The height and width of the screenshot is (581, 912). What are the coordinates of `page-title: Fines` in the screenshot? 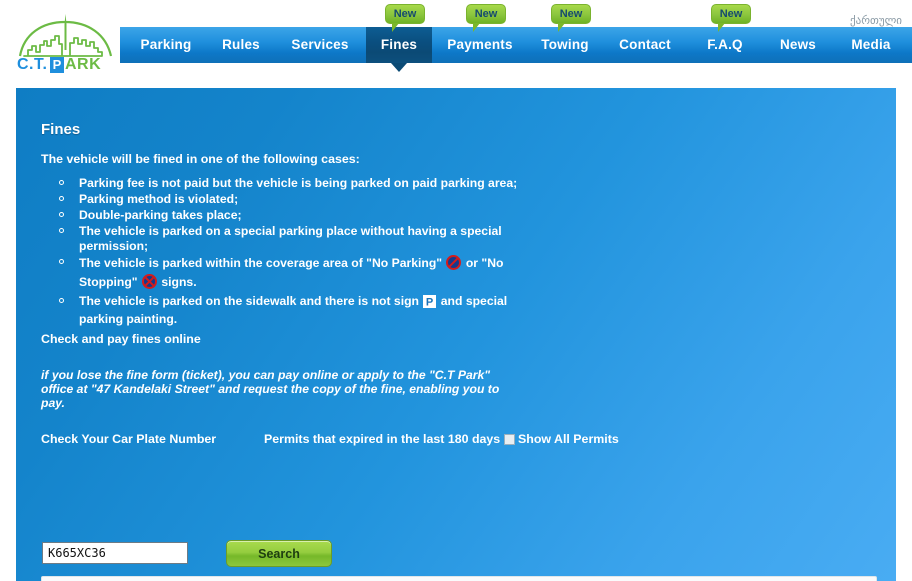 It's located at (61, 129).